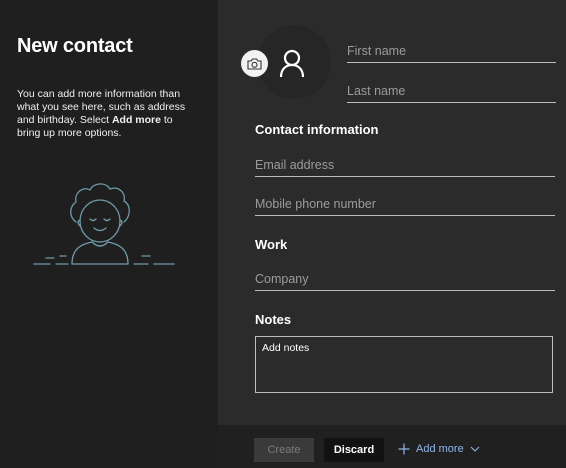 The image size is (566, 468). I want to click on description-add-more-bold: Add more, so click(136, 120).